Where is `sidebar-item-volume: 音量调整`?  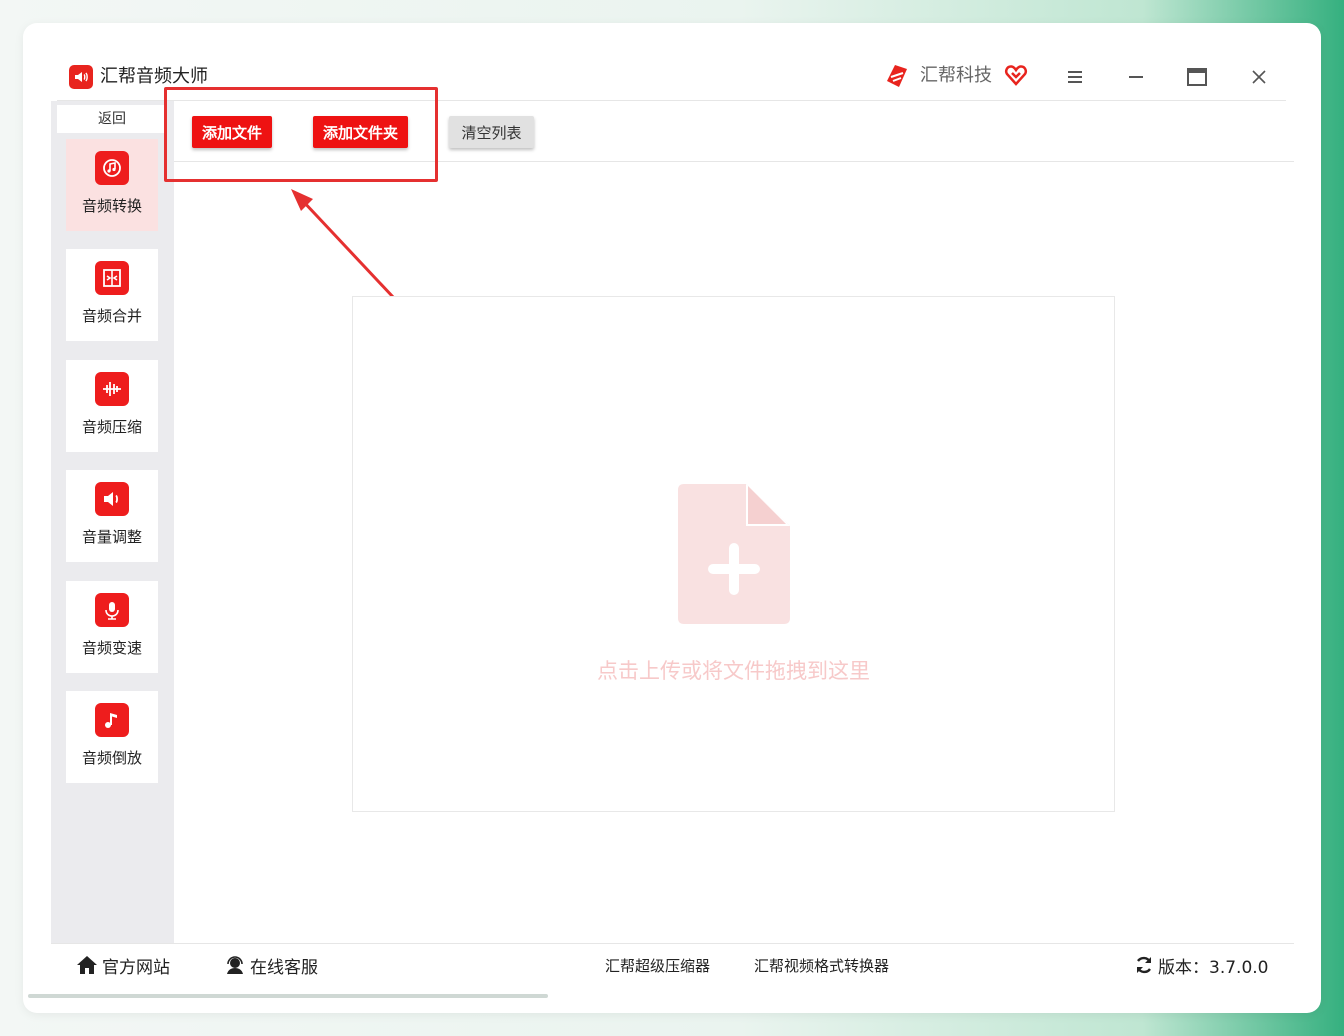 sidebar-item-volume: 音量调整 is located at coordinates (112, 516).